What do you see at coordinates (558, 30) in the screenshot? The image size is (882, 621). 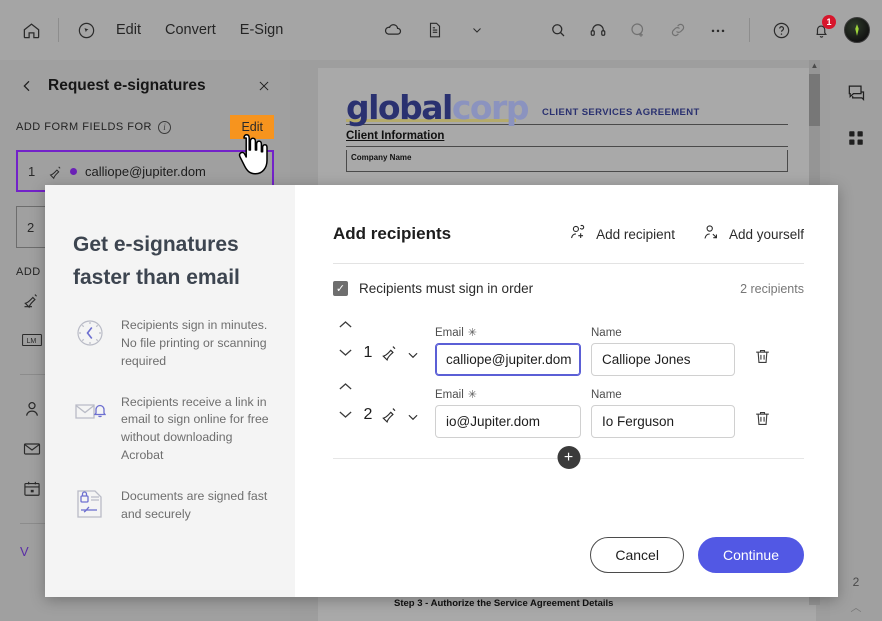 I see `search-icon` at bounding box center [558, 30].